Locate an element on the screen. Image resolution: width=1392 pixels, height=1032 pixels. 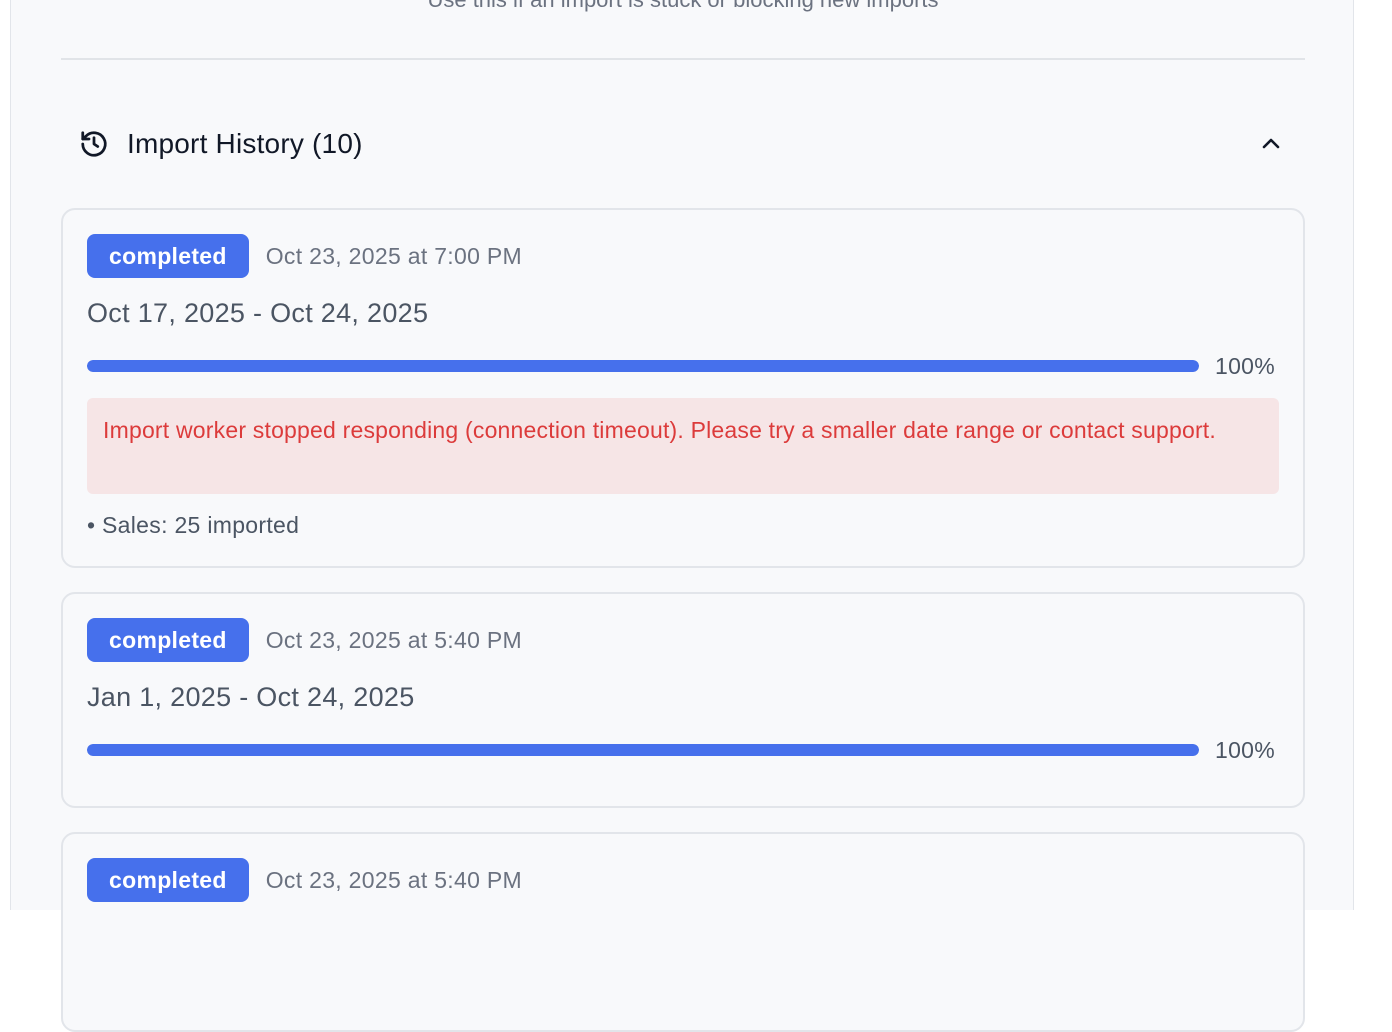
import-history-title: Import History (10) is located at coordinates (245, 143).